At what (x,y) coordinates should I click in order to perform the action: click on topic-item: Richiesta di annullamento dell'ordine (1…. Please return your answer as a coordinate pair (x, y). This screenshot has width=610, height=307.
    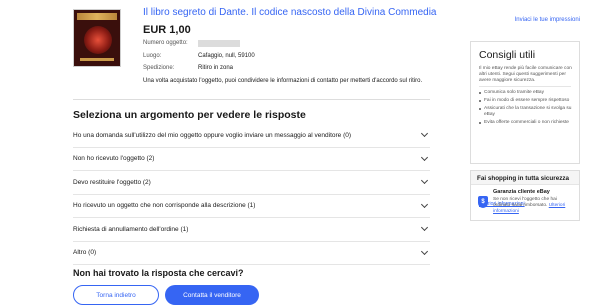
    Looking at the image, I should click on (251, 230).